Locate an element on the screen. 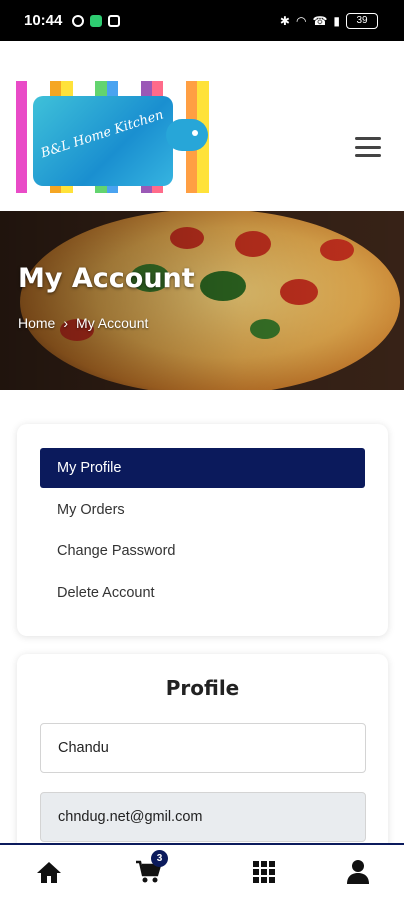 This screenshot has width=404, height=900. battery-indicator: 39 is located at coordinates (362, 20).